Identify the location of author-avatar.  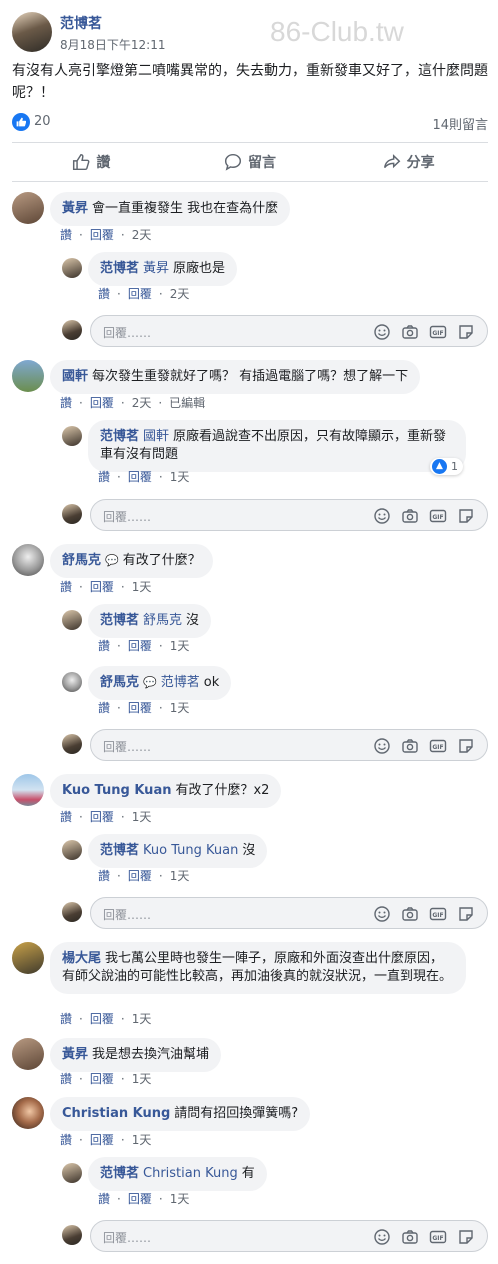
(32, 32).